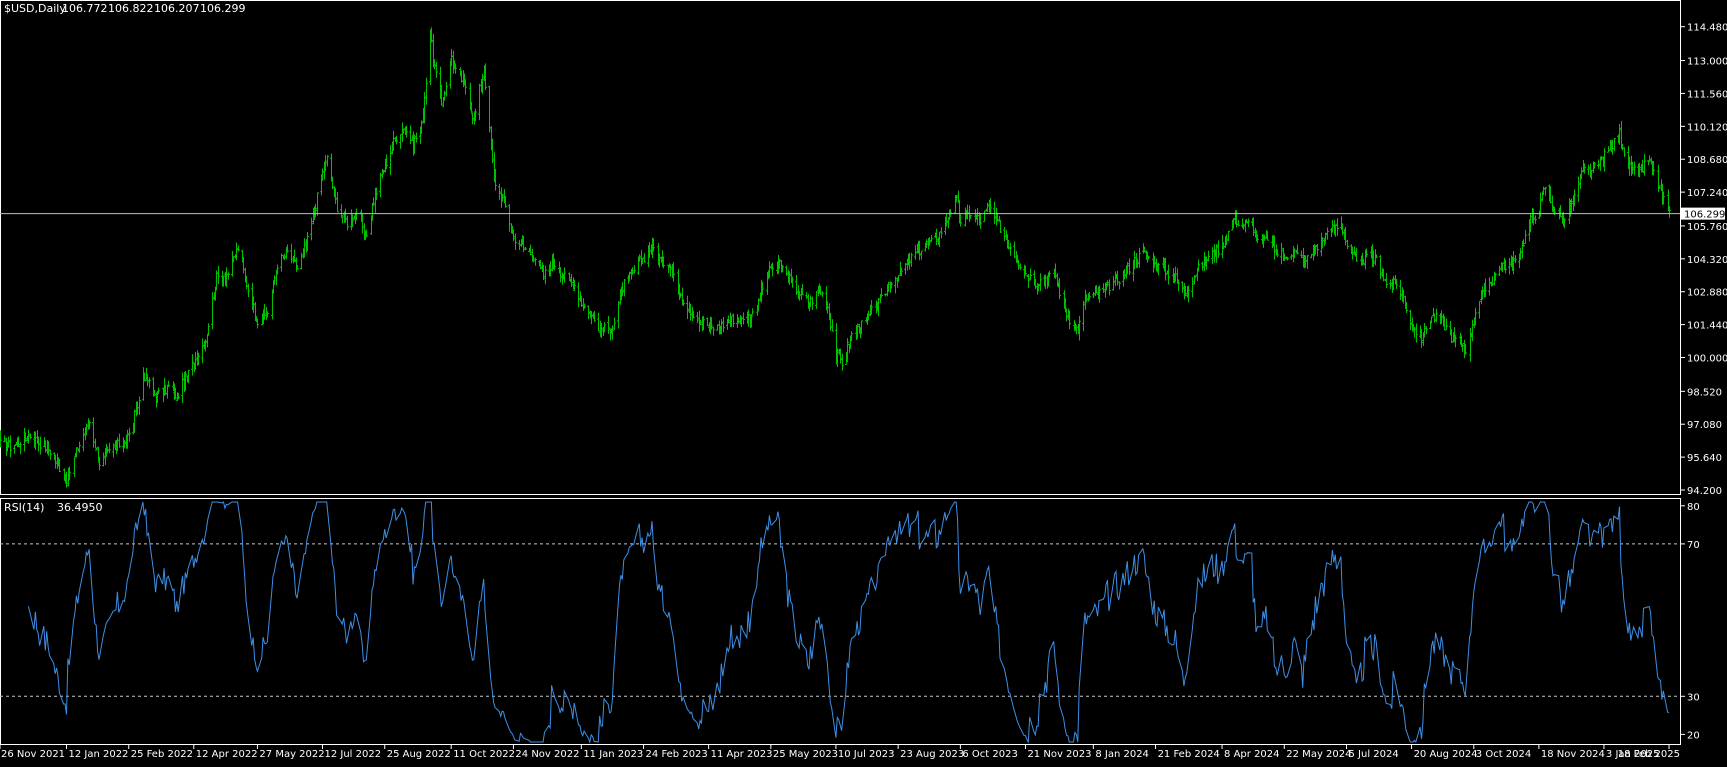 The width and height of the screenshot is (1727, 767). Describe the element at coordinates (162, 754) in the screenshot. I see `time-tick-label: 25 Feb 2022` at that location.